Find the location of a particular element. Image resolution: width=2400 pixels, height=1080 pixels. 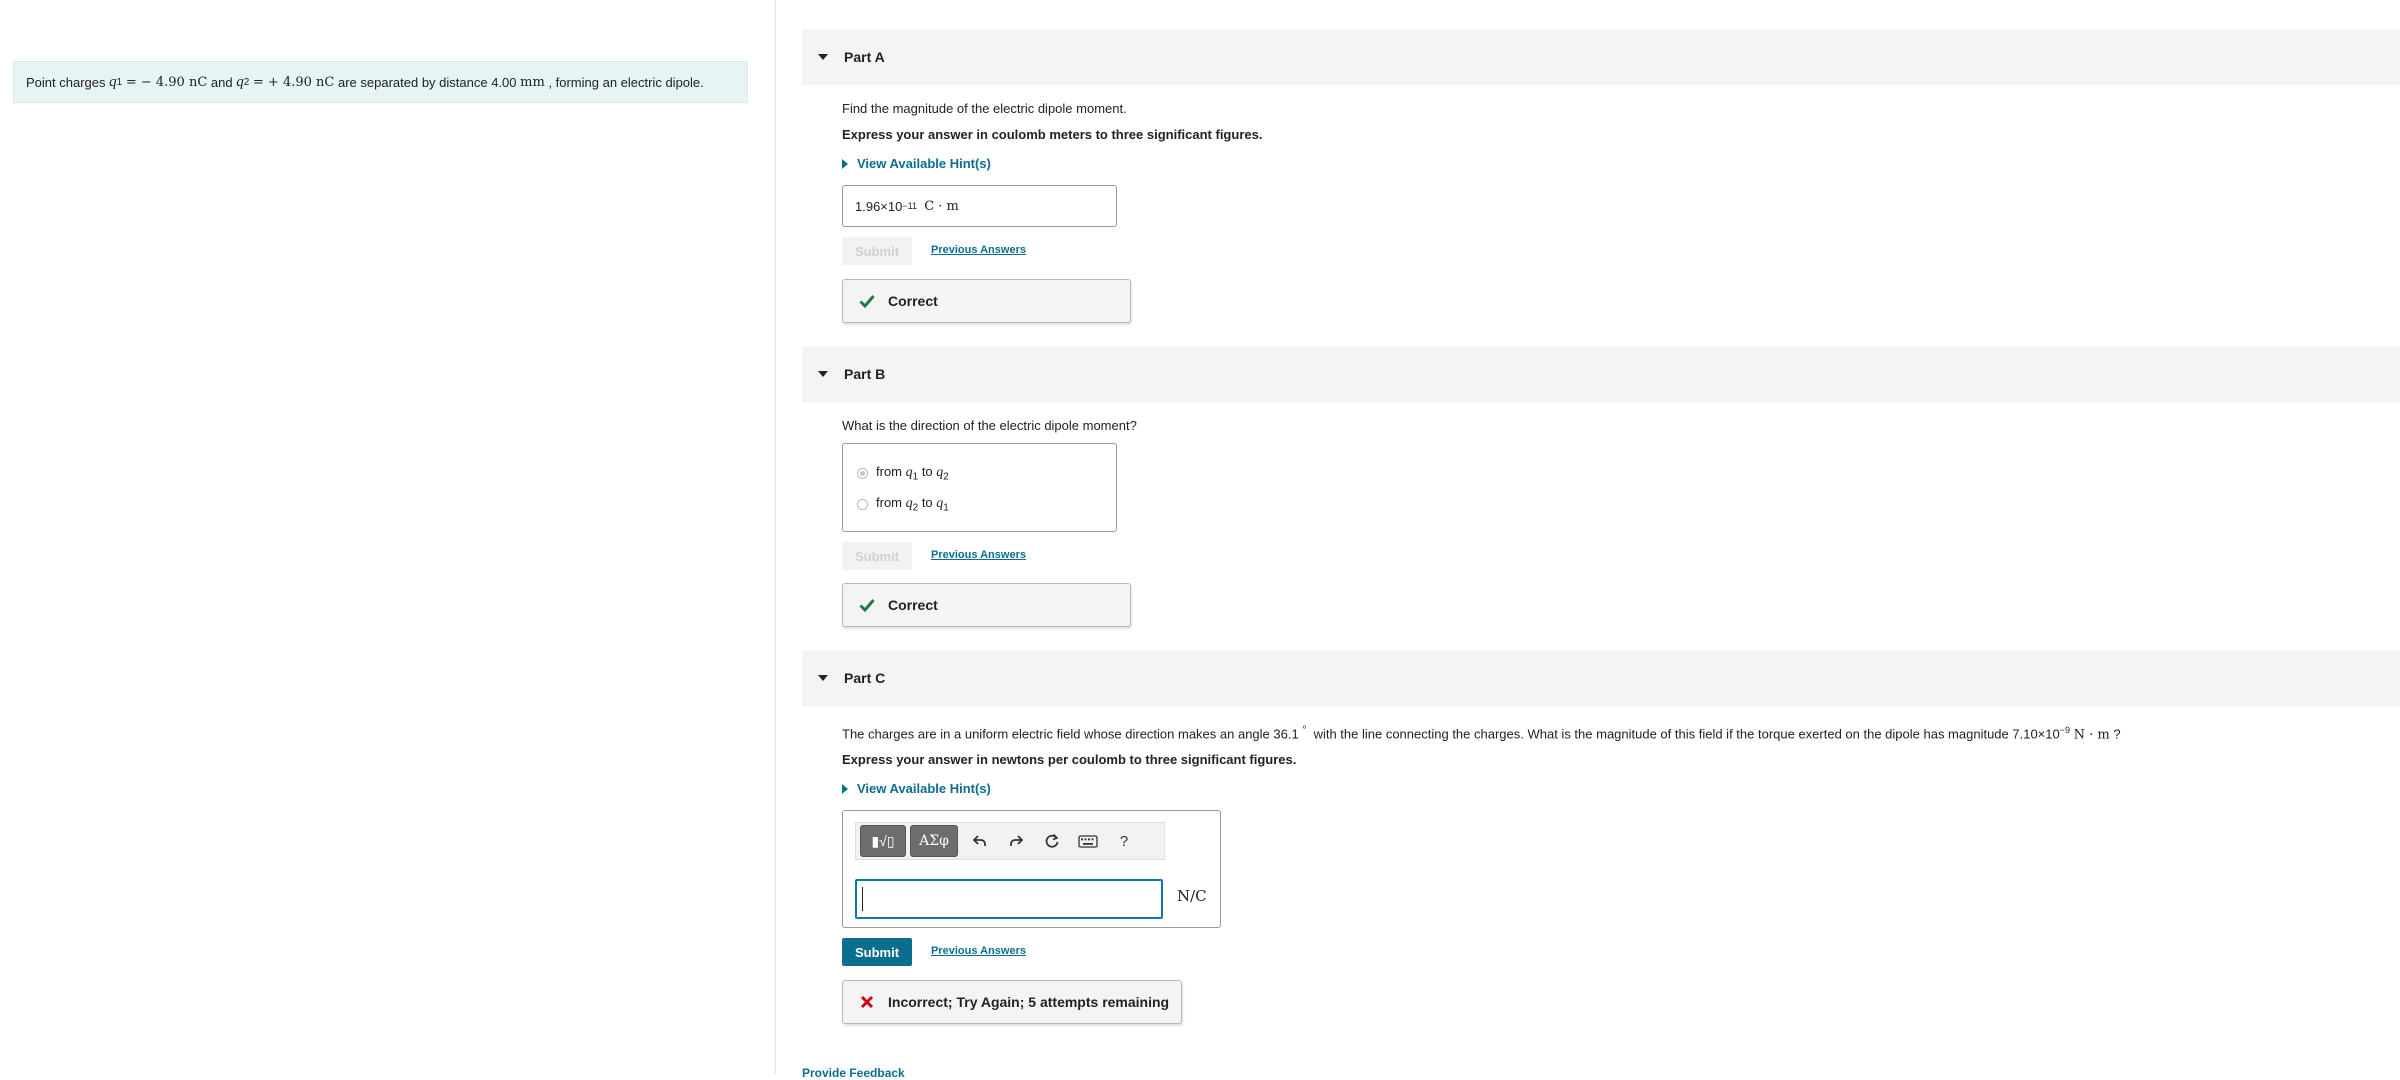

intro-and: and is located at coordinates (221, 82).